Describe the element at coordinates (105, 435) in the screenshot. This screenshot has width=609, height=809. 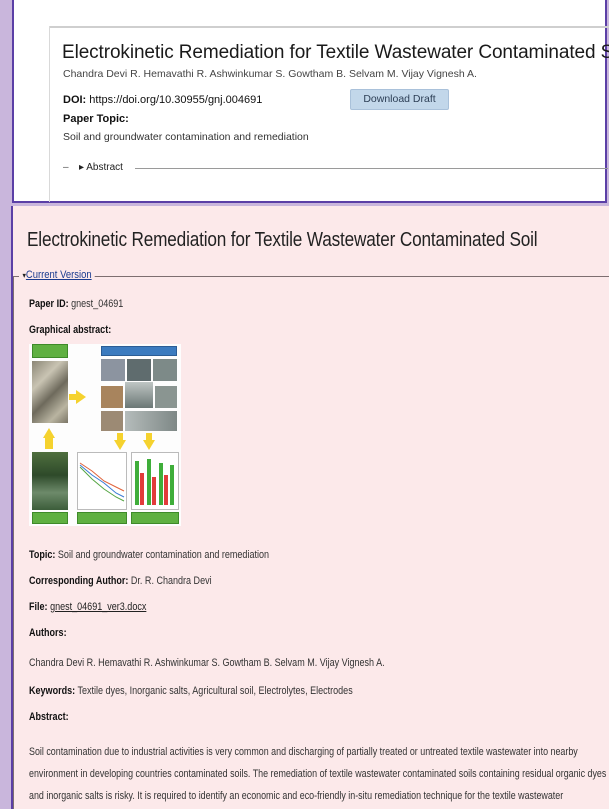
I see `graphical-abstract-image` at that location.